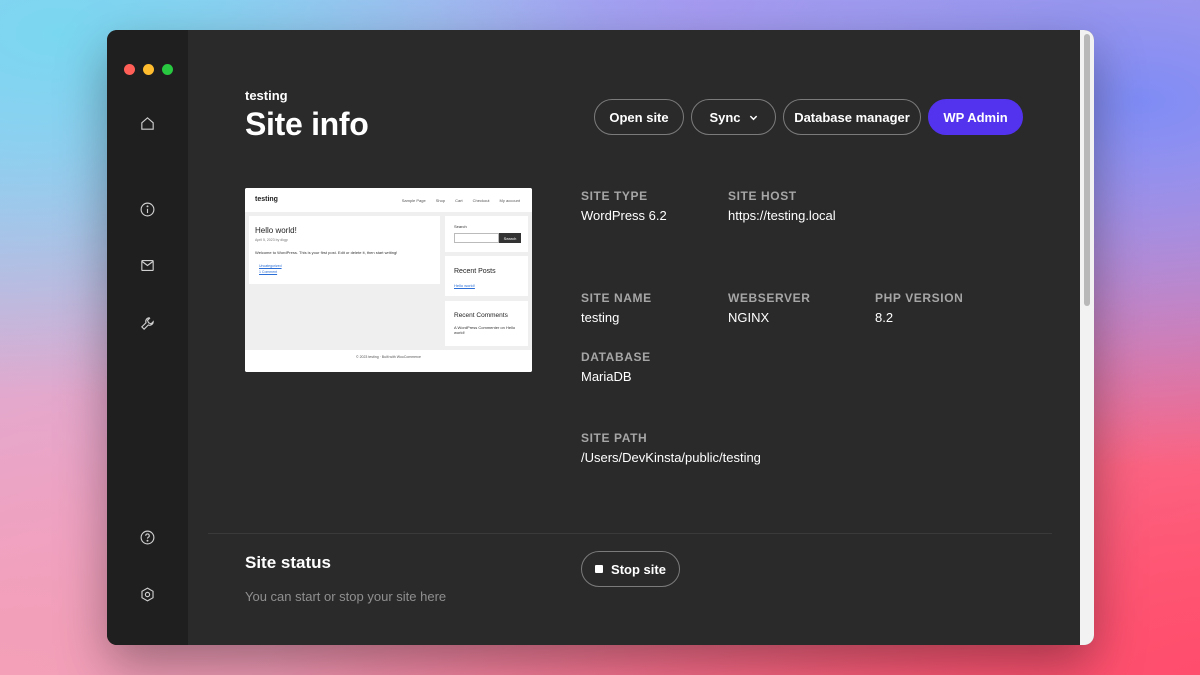  I want to click on site-host-label: SITE HOST, so click(762, 196).